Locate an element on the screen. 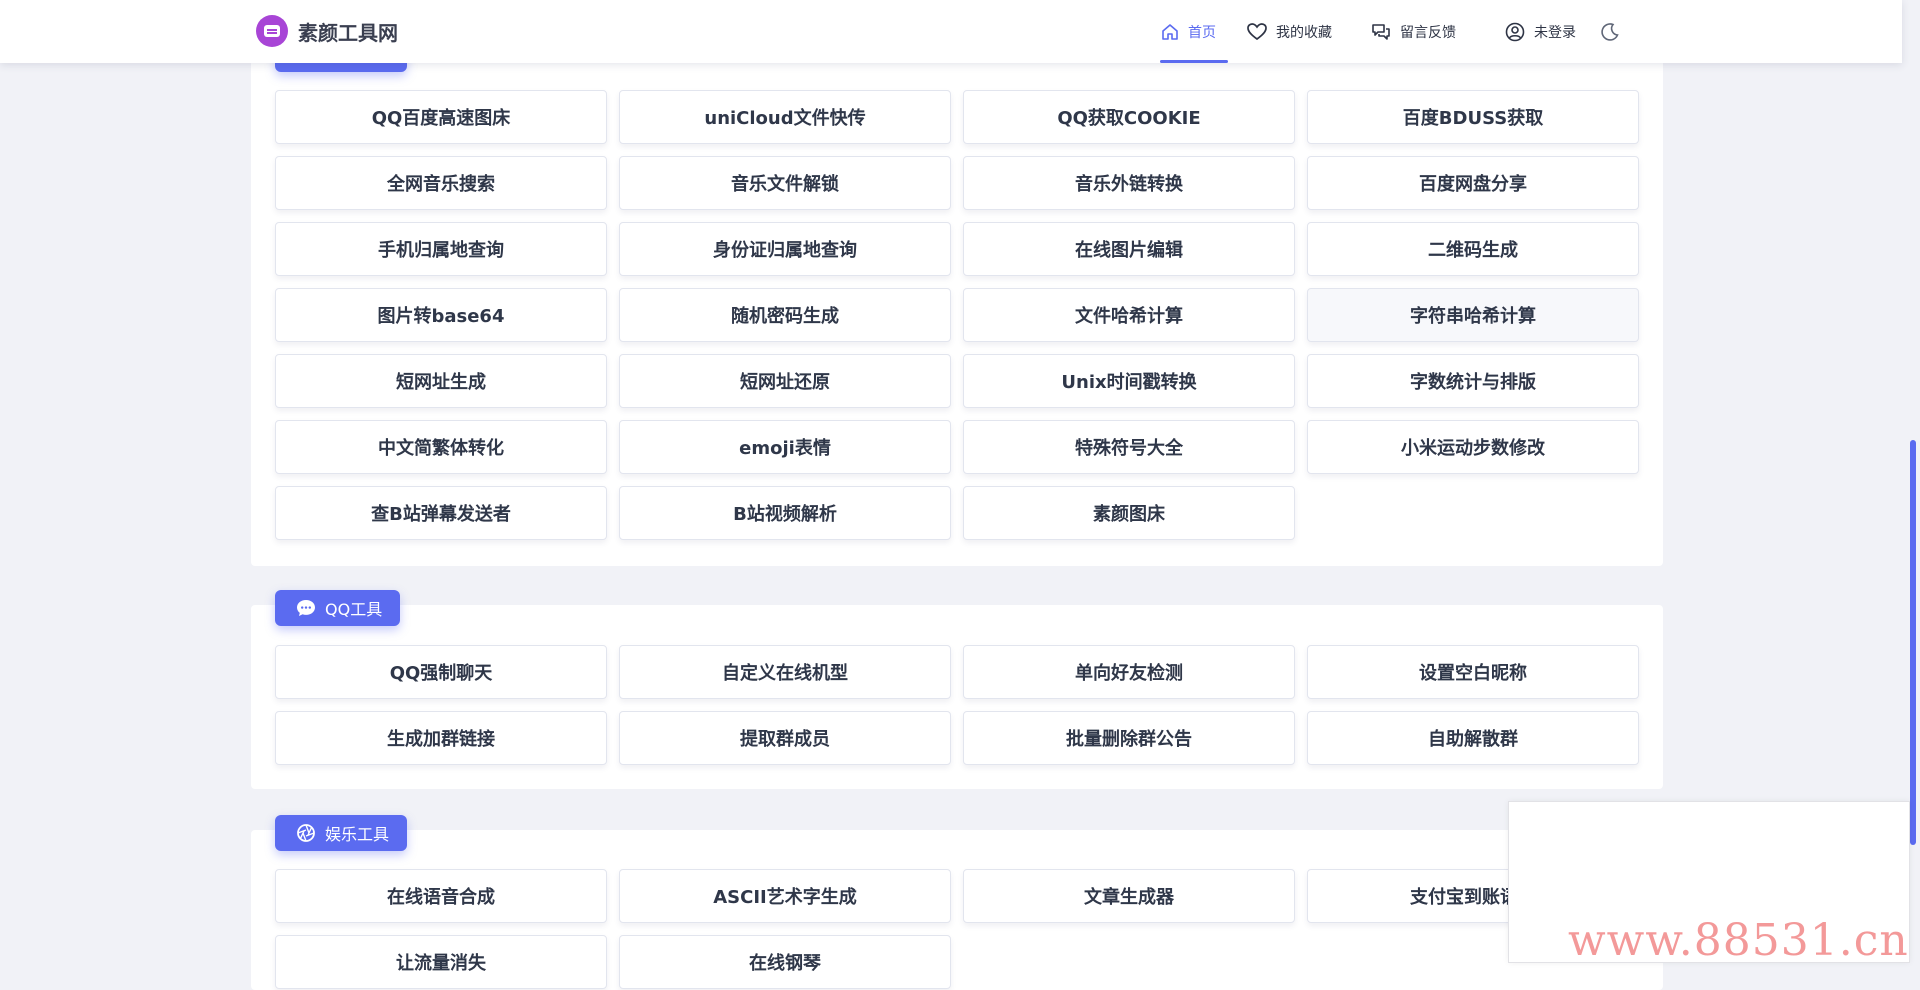  tool-button: 提取群成员 is located at coordinates (785, 738).